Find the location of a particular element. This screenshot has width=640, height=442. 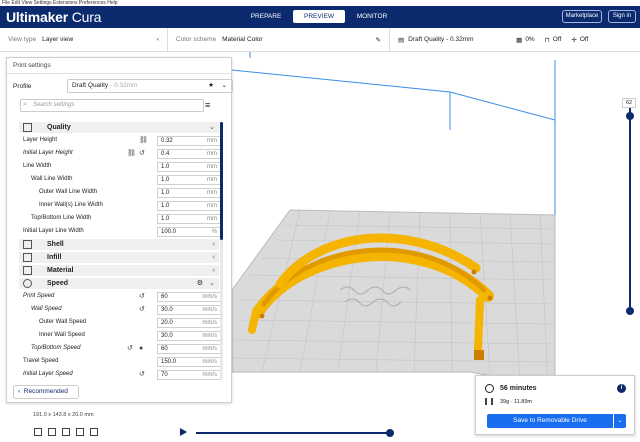

infill-icon: ▦ is located at coordinates (519, 40).